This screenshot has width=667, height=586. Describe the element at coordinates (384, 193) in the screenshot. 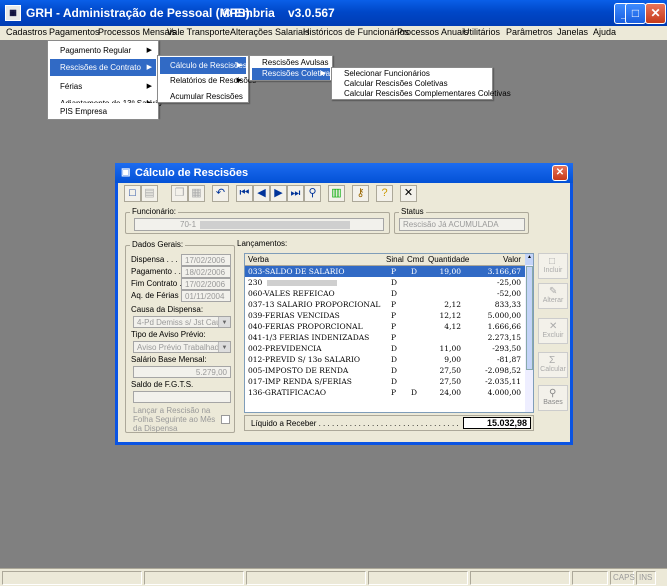

I see `help-icon: ?` at that location.